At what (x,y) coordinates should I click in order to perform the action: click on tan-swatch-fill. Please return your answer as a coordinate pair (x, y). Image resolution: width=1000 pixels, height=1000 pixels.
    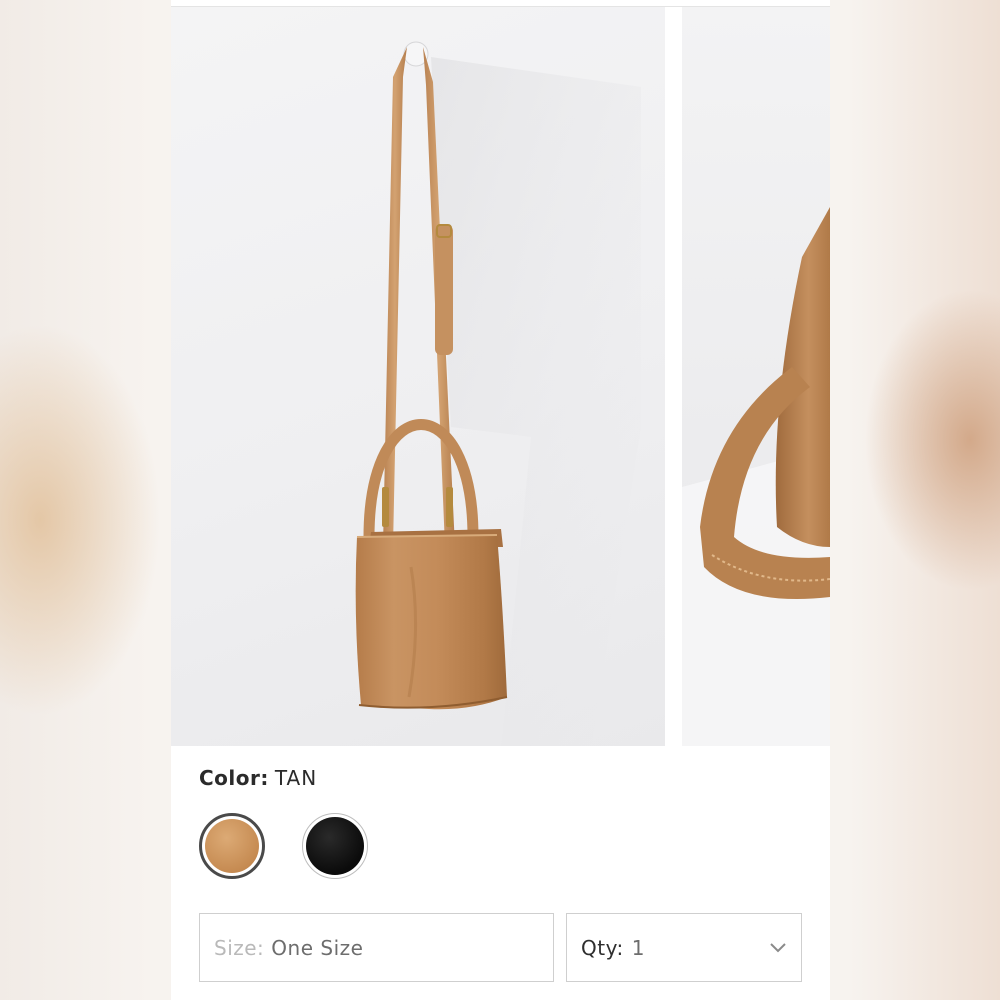
    Looking at the image, I should click on (232, 846).